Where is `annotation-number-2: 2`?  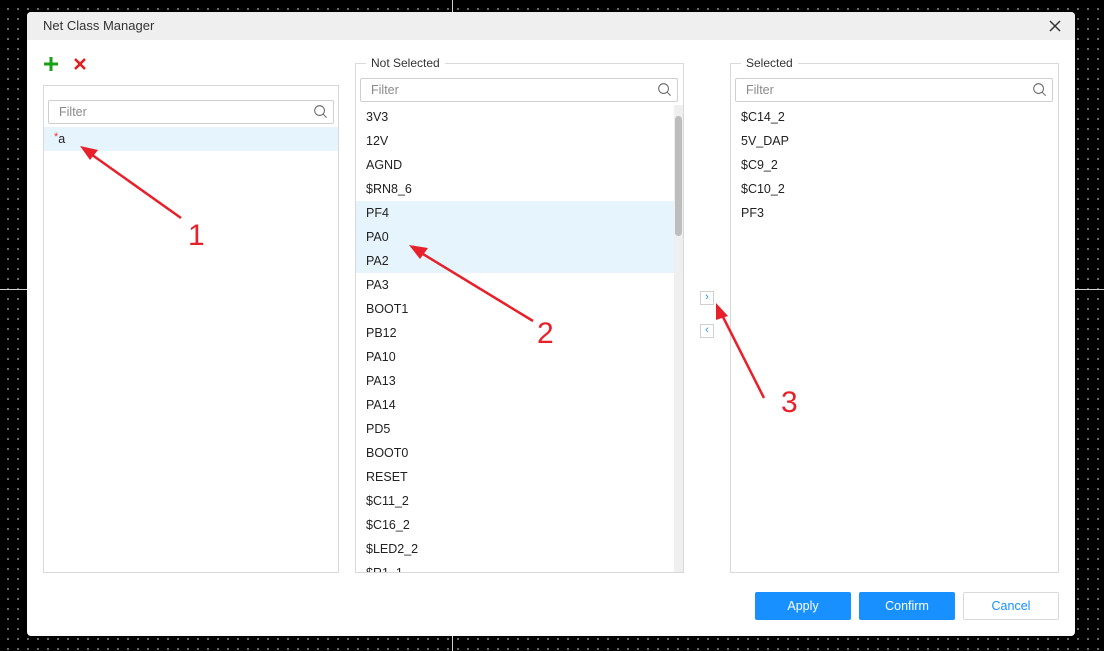
annotation-number-2: 2 is located at coordinates (545, 333).